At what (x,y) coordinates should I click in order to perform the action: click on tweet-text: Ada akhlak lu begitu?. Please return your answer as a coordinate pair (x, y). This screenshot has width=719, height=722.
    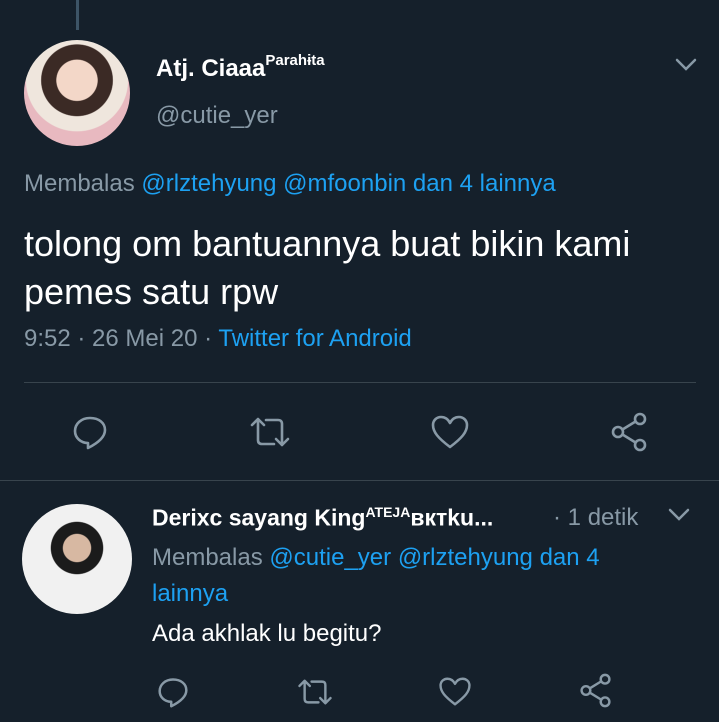
    Looking at the image, I should click on (267, 633).